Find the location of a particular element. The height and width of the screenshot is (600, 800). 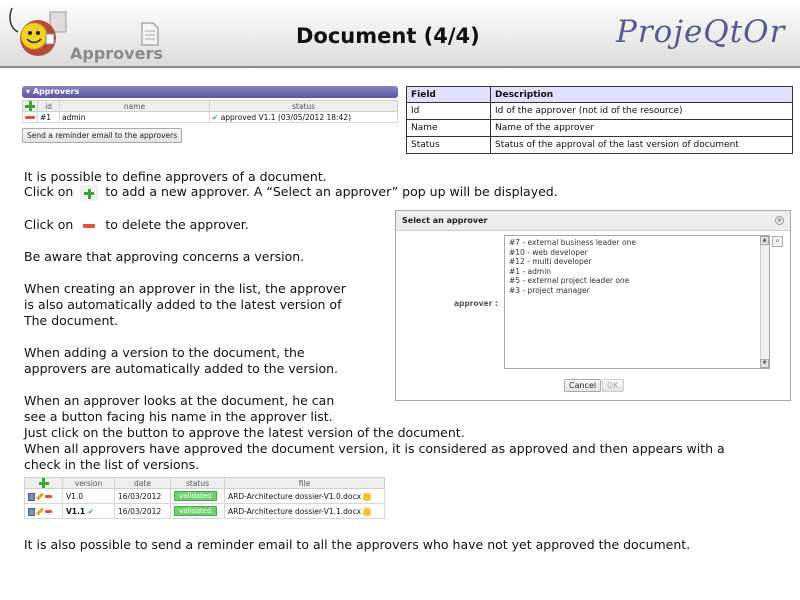

column-header-field: Field is located at coordinates (448, 94).